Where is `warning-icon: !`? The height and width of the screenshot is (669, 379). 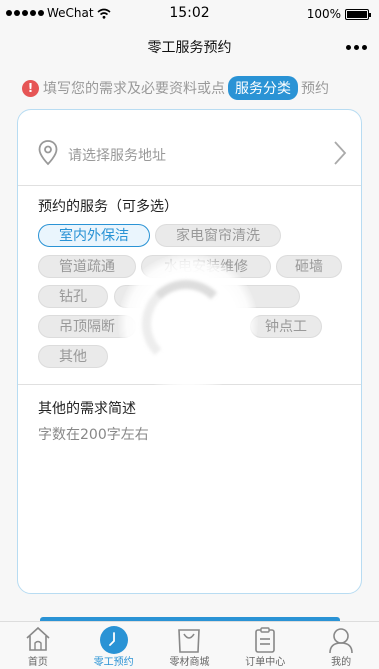 warning-icon: ! is located at coordinates (30, 88).